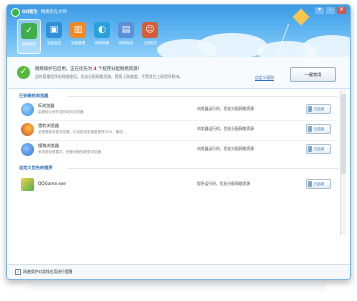  I want to click on app-name: IE浏览器, so click(46, 105).